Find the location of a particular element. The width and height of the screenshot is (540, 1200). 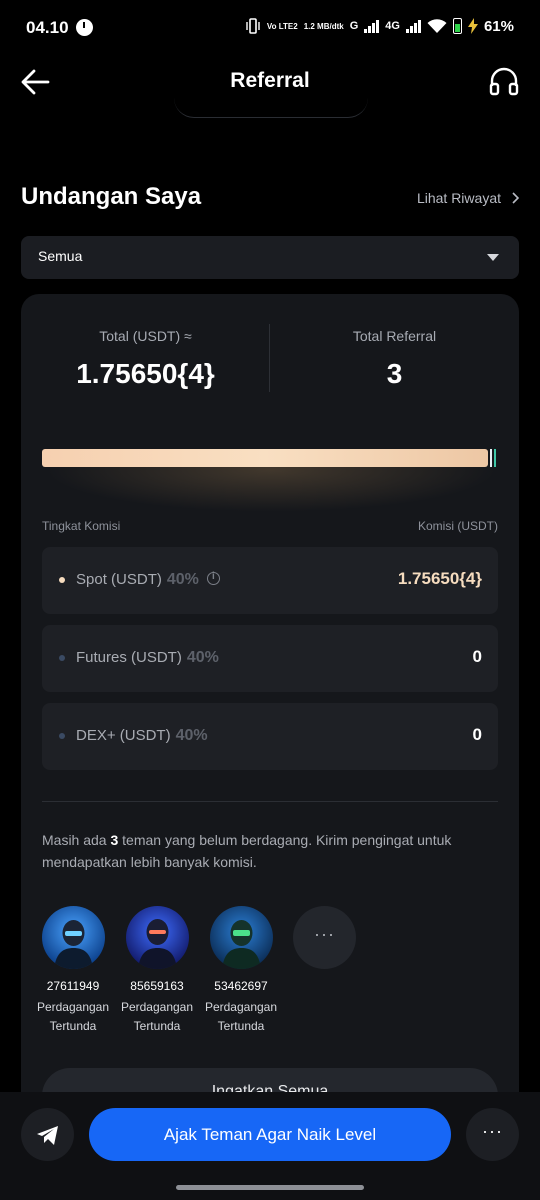

commission-row-label: Futures (USDT) 40% is located at coordinates (147, 658).